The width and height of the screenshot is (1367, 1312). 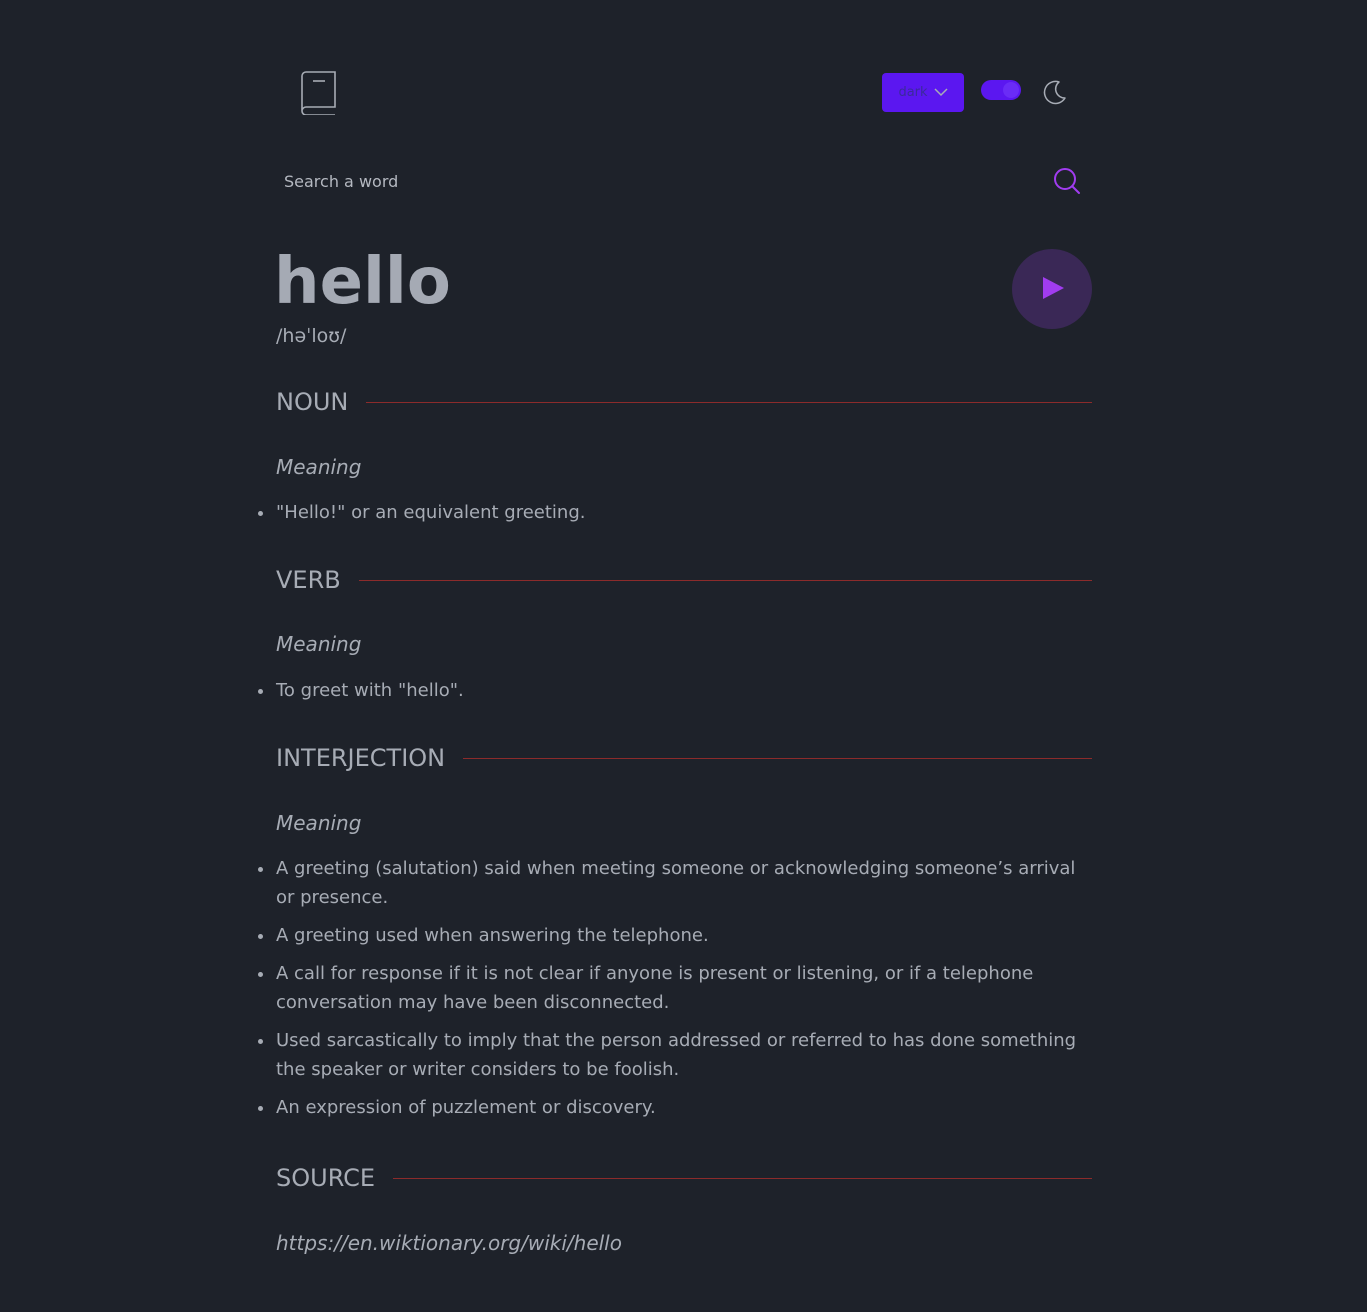 I want to click on search-icon, so click(x=1067, y=181).